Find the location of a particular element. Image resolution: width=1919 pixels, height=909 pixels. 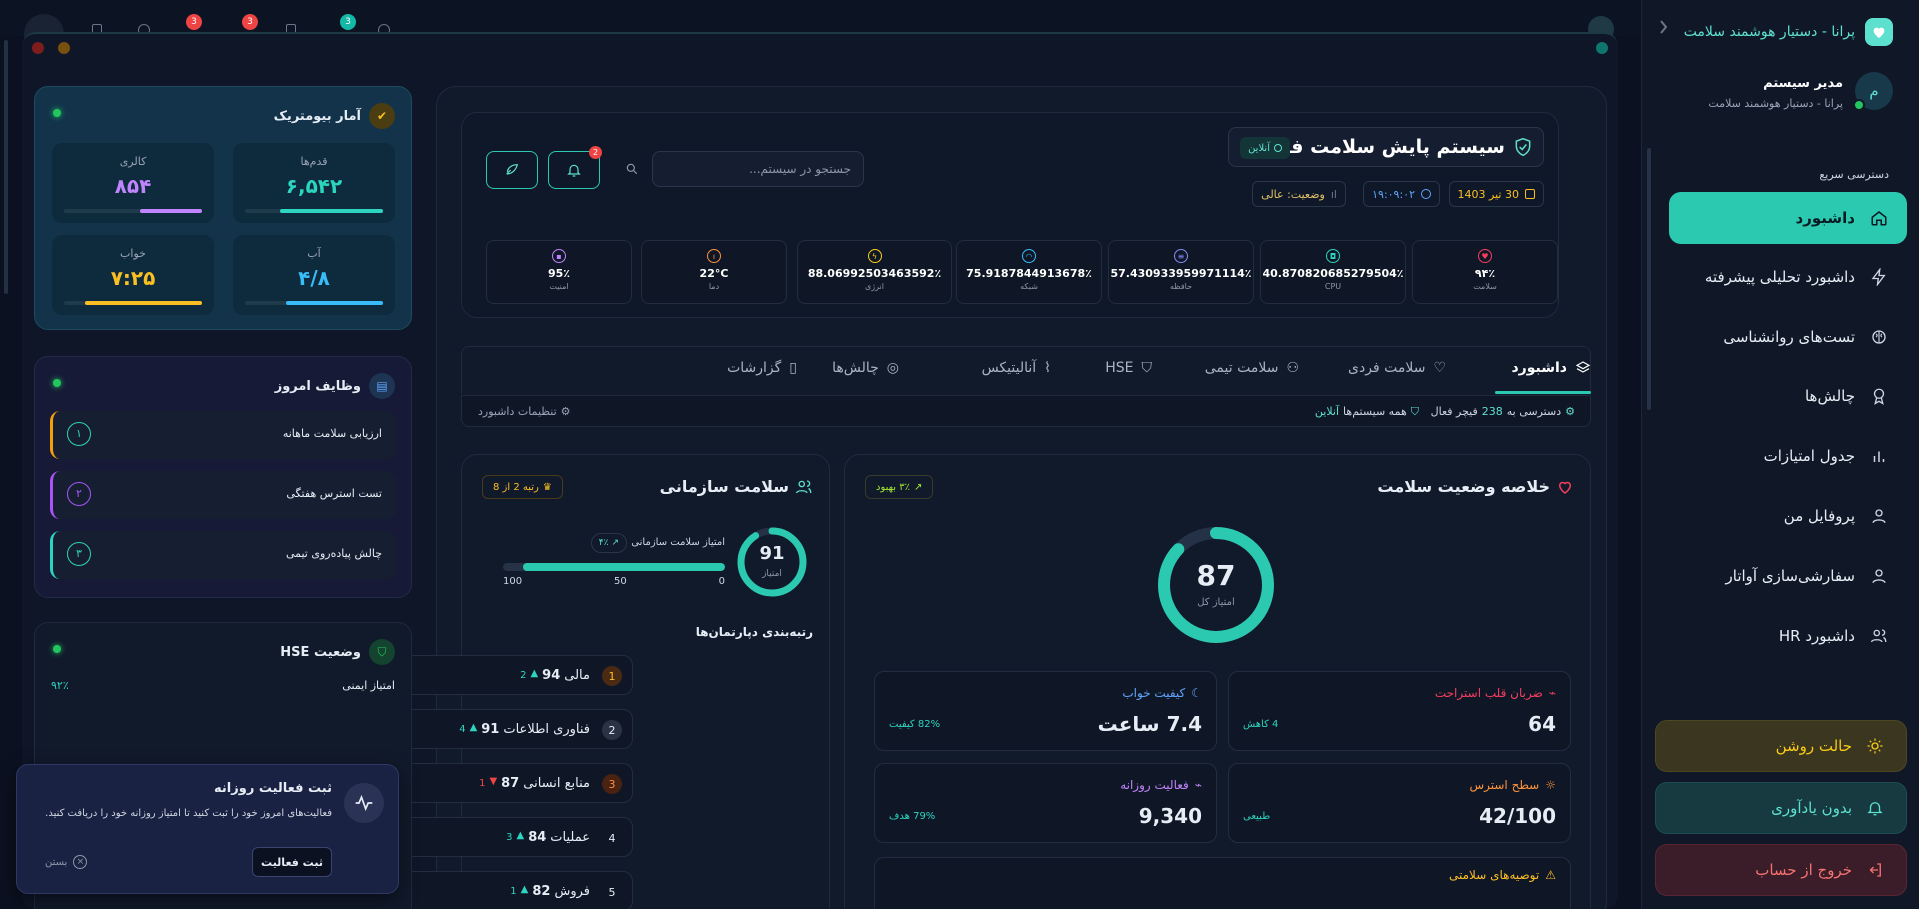

bolt-icon: ϟ is located at coordinates (874, 256).